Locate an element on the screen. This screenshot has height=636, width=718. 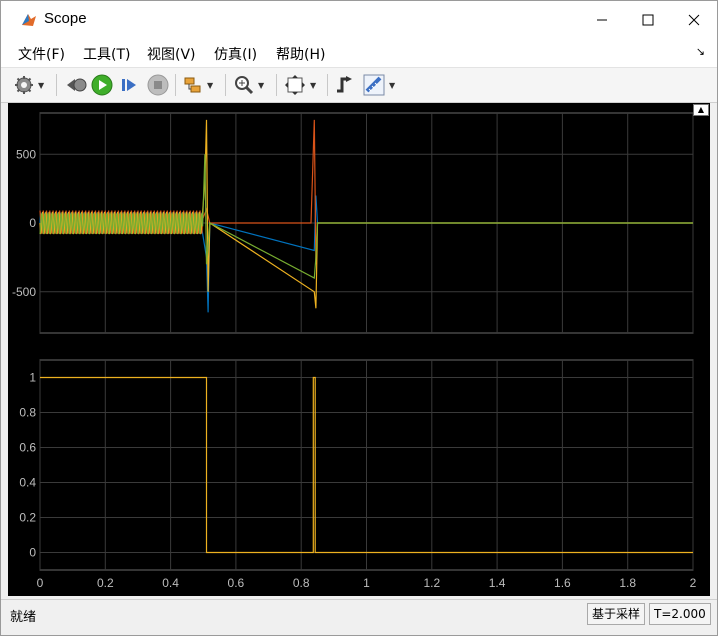
settings-button: ▼ is located at coordinates (29, 85).